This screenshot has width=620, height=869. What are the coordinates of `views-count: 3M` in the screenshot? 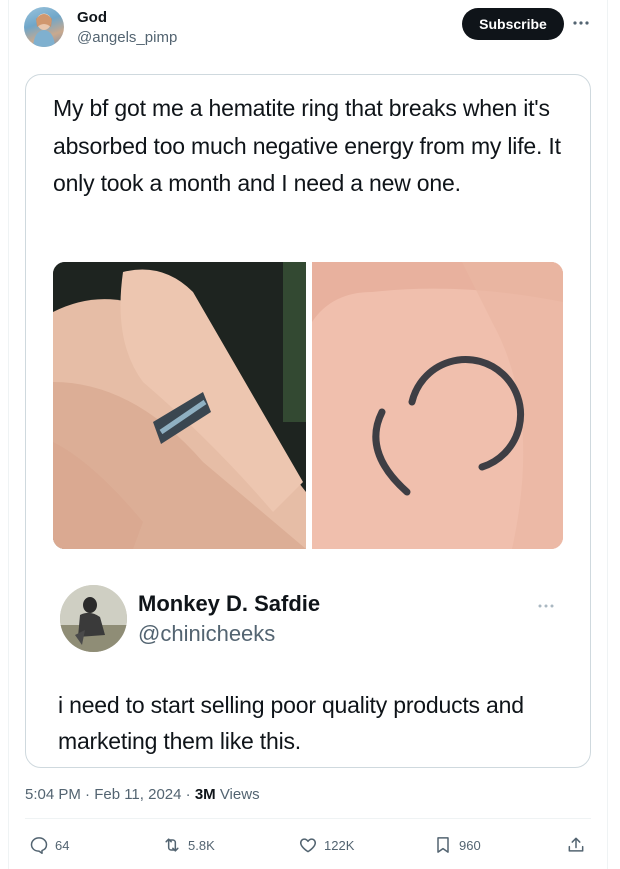 It's located at (205, 794).